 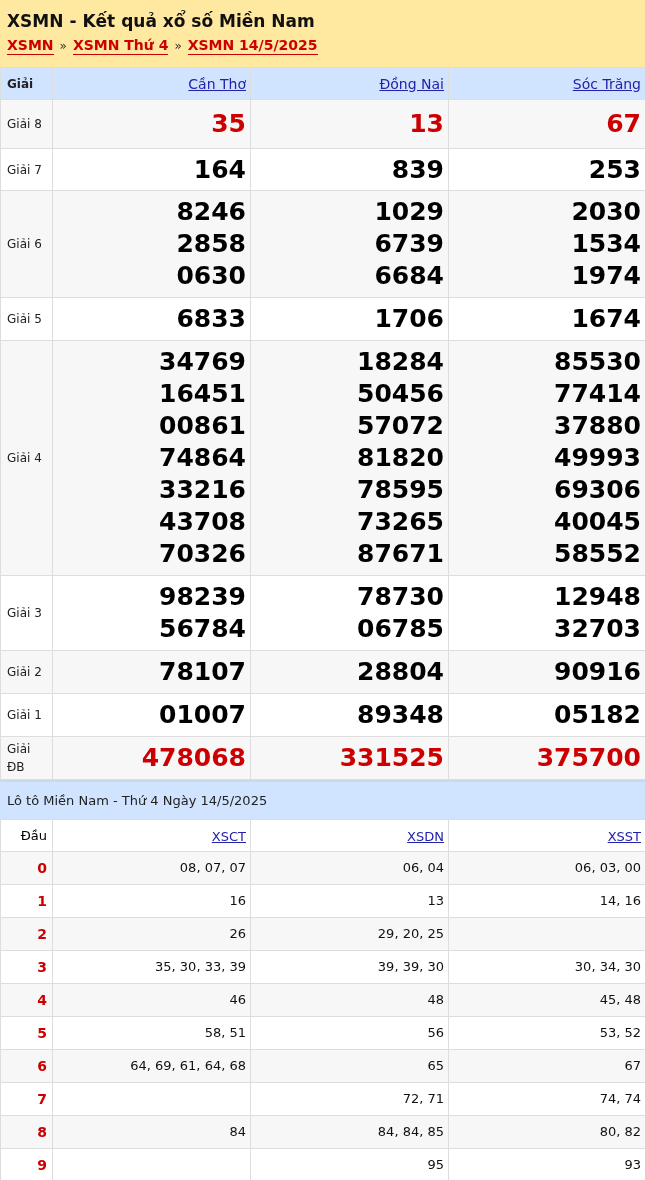 What do you see at coordinates (400, 715) in the screenshot?
I see `result-number: 89348` at bounding box center [400, 715].